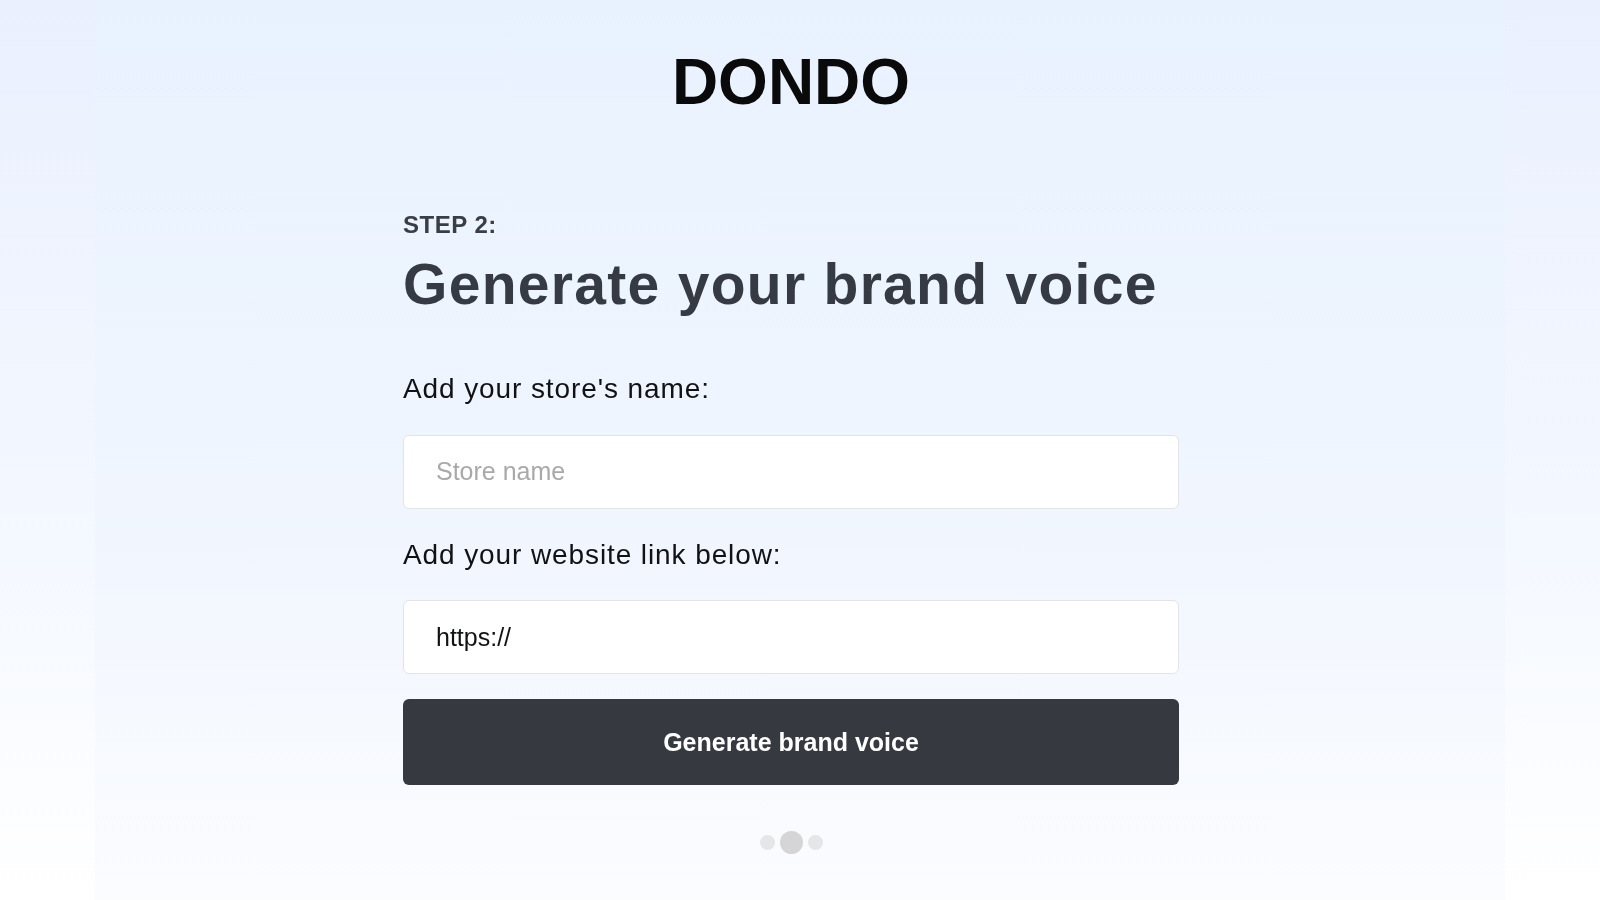 Image resolution: width=1600 pixels, height=900 pixels. I want to click on brand-logo: DONDO, so click(791, 82).